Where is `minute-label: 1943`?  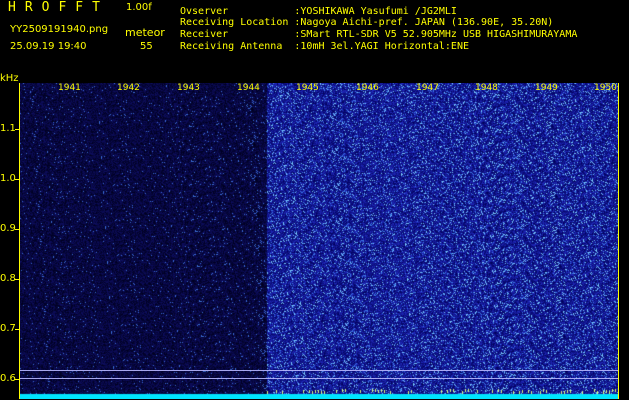
minute-label: 1943 is located at coordinates (188, 88).